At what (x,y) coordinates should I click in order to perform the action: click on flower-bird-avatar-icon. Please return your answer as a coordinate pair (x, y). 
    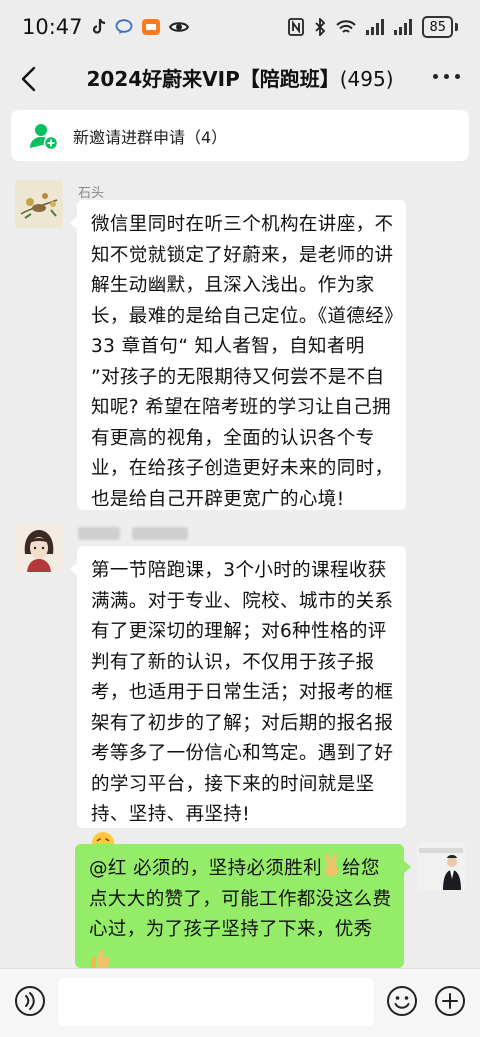
    Looking at the image, I should click on (39, 204).